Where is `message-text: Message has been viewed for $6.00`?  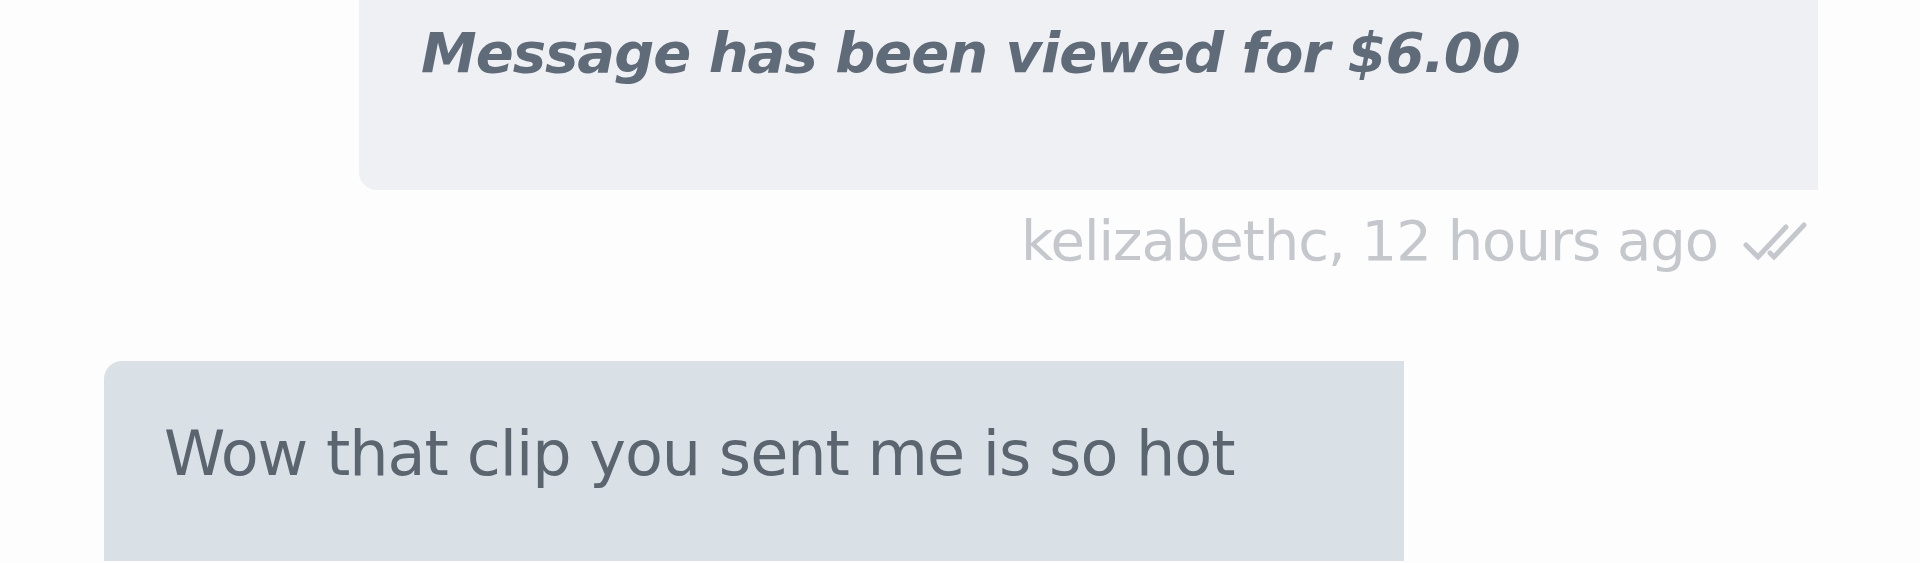
message-text: Message has been viewed for $6.00 is located at coordinates (970, 52).